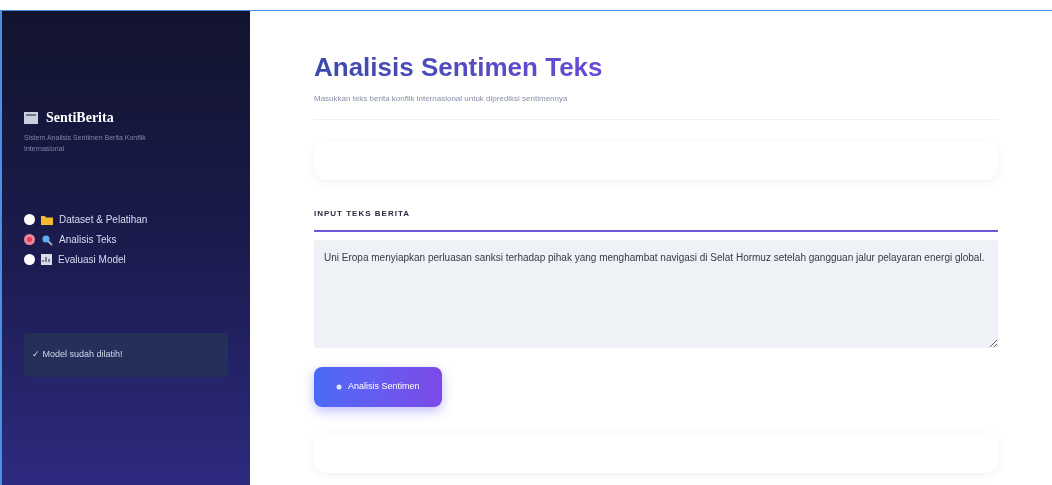 The image size is (1052, 485). I want to click on nav-item: Evaluasi Model, so click(126, 259).